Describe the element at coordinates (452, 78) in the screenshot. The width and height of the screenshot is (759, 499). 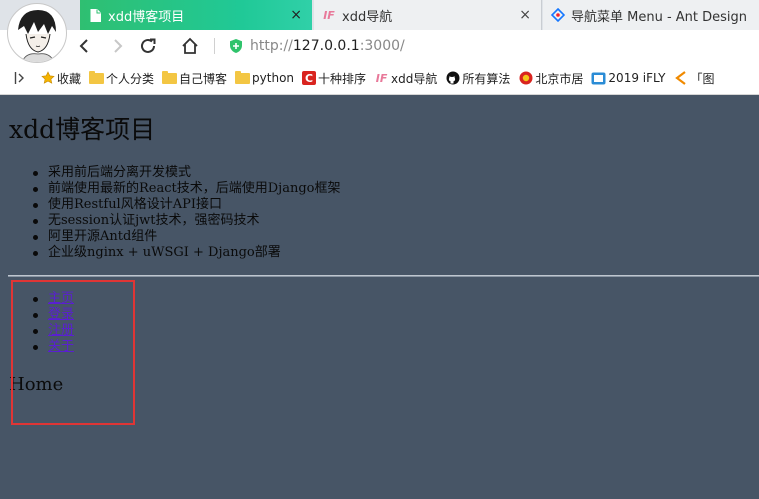
I see `github-icon` at that location.